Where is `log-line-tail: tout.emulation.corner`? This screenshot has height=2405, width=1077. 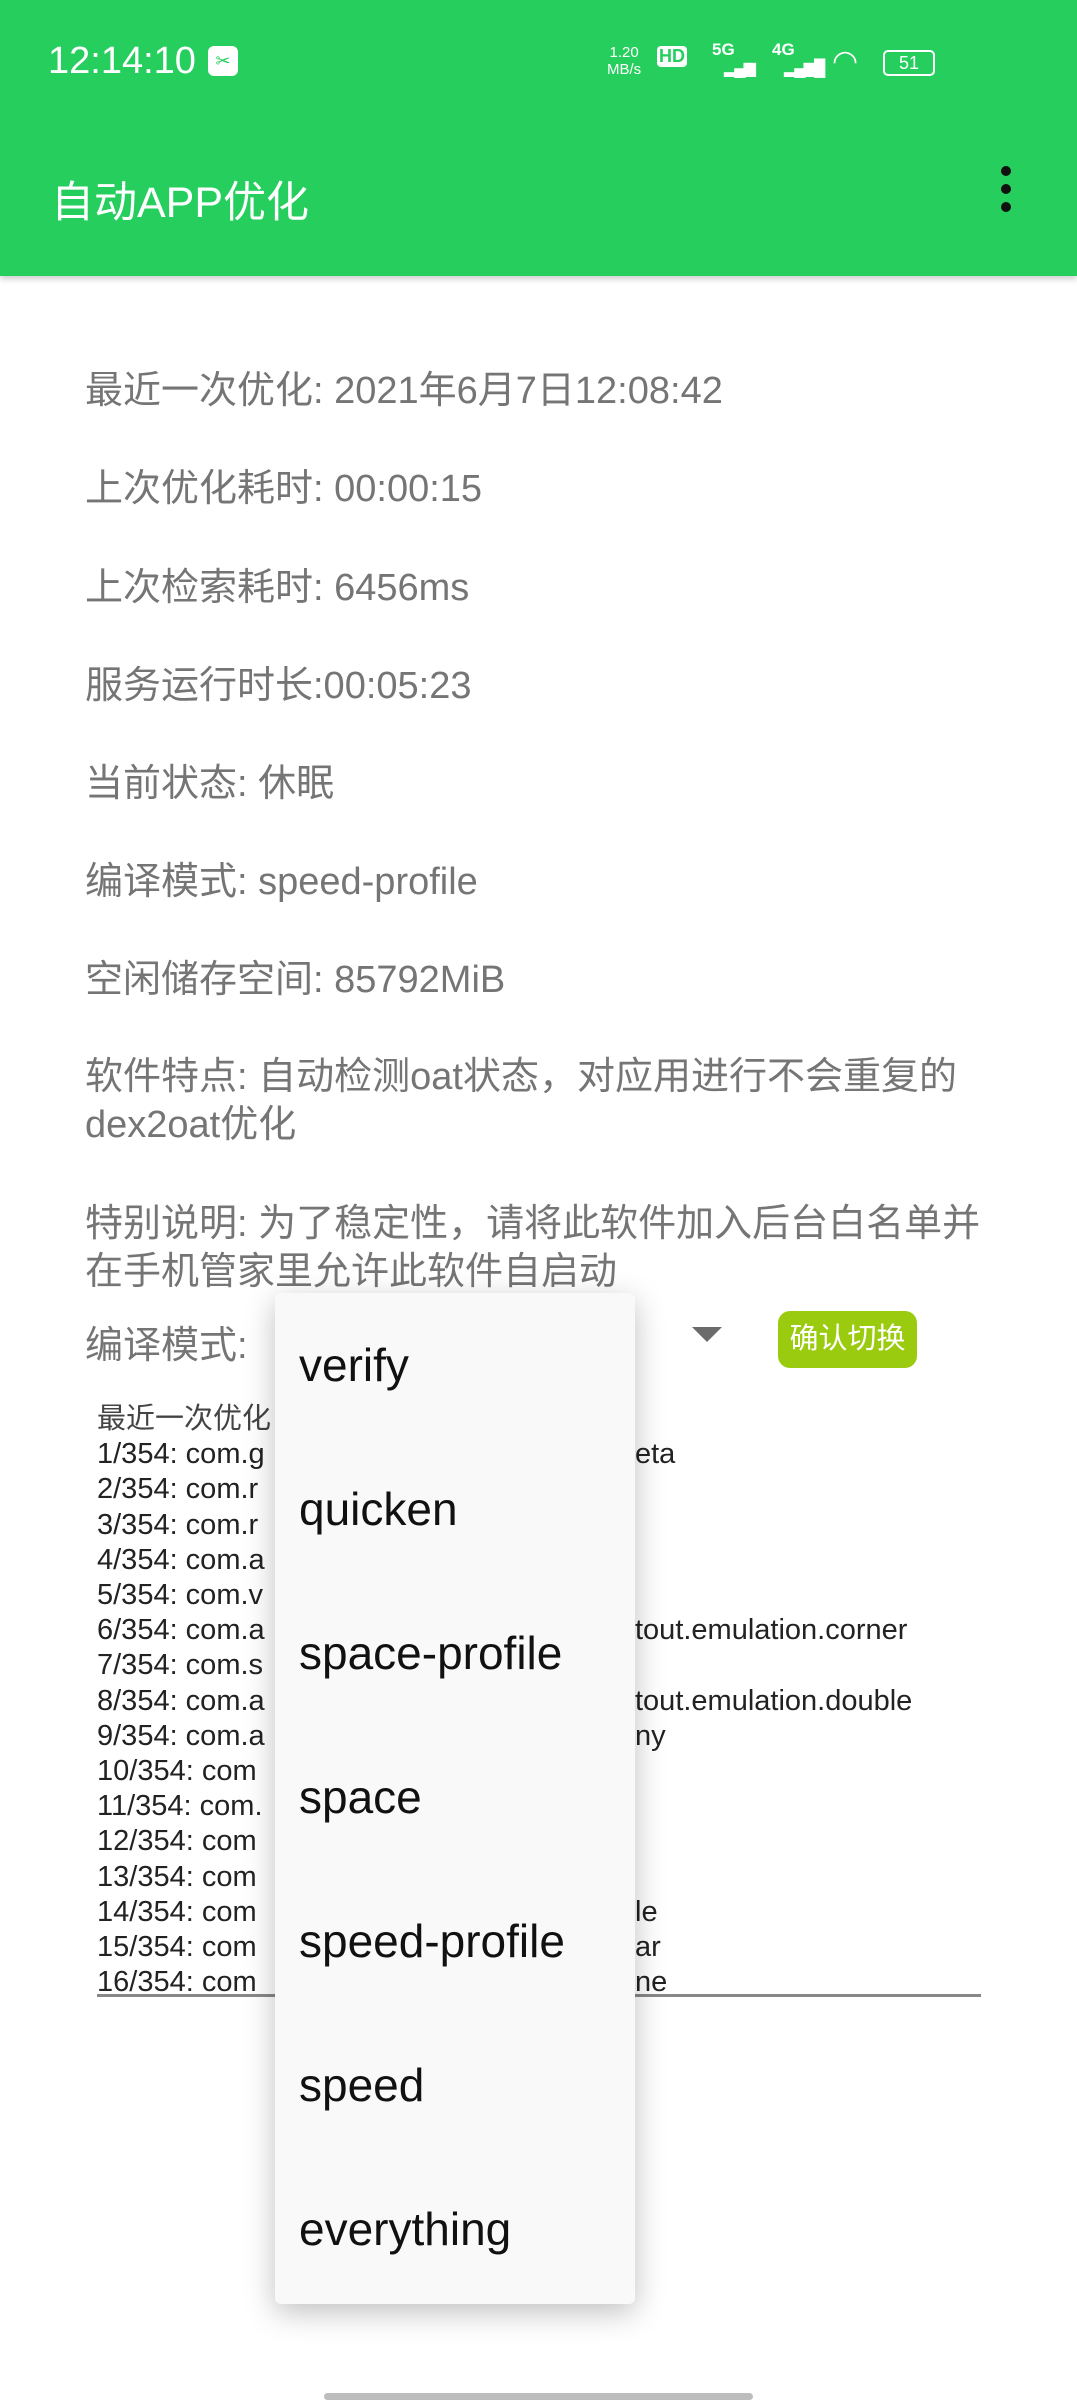
log-line-tail: tout.emulation.corner is located at coordinates (771, 1630).